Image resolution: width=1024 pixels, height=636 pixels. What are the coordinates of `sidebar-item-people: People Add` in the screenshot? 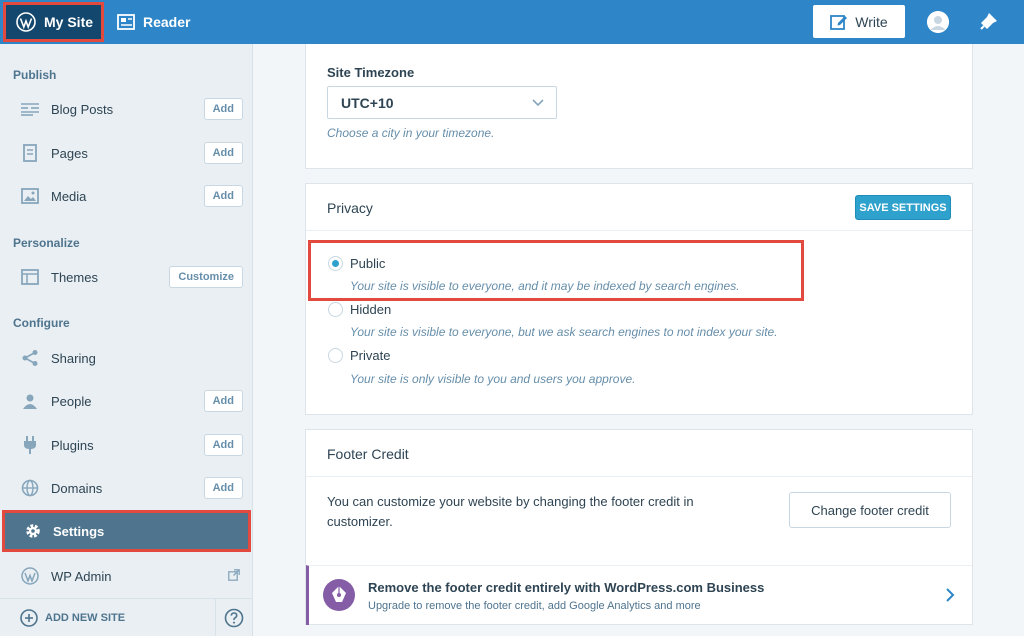 It's located at (126, 401).